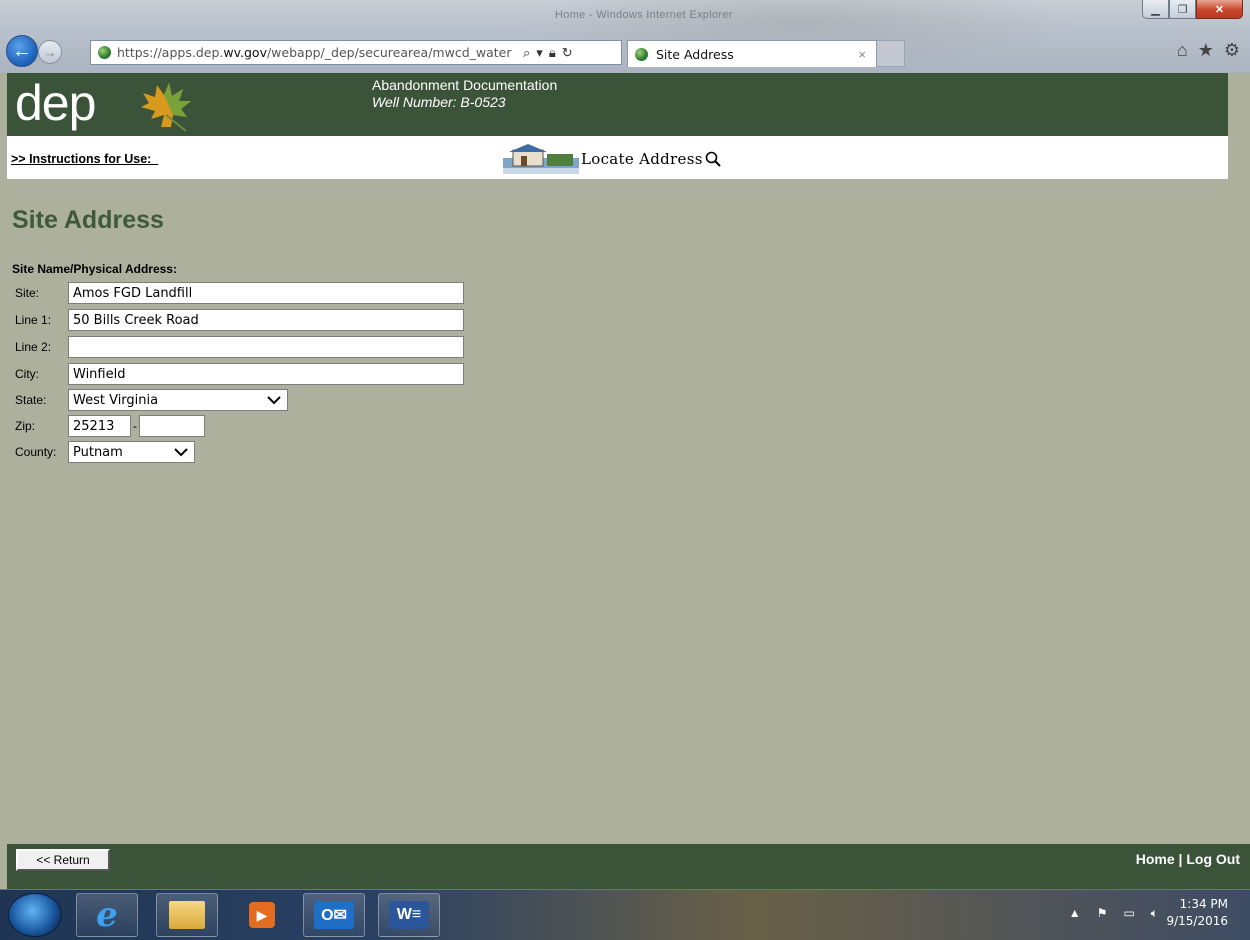 The width and height of the screenshot is (1250, 940). What do you see at coordinates (99, 426) in the screenshot?
I see `zip-input: 25213` at bounding box center [99, 426].